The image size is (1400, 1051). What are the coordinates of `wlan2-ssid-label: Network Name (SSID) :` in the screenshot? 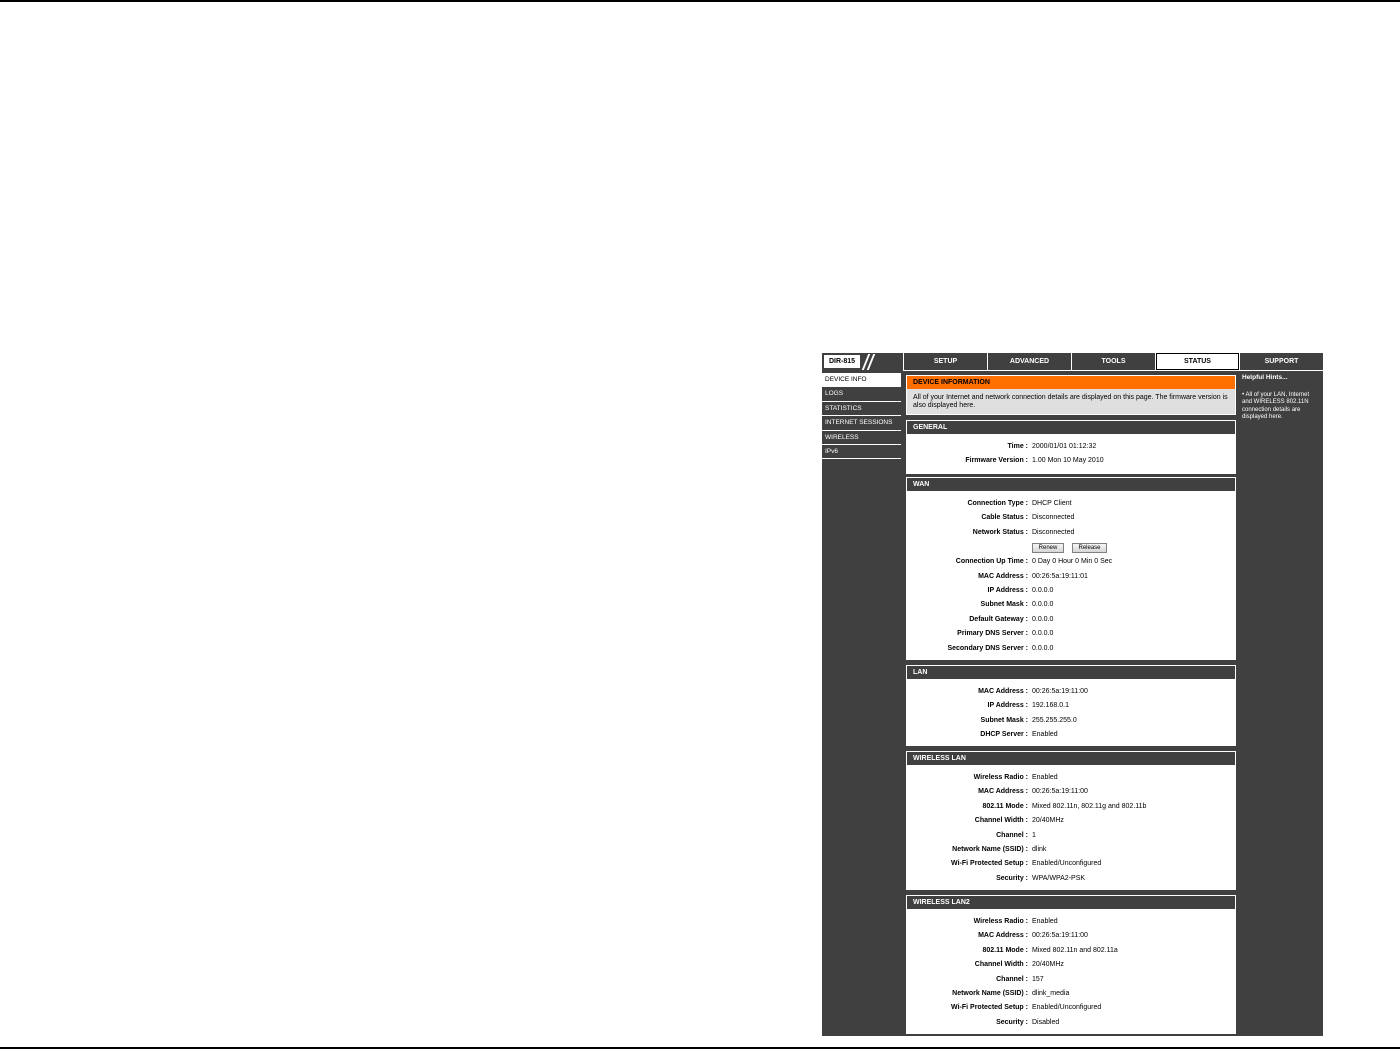 It's located at (990, 993).